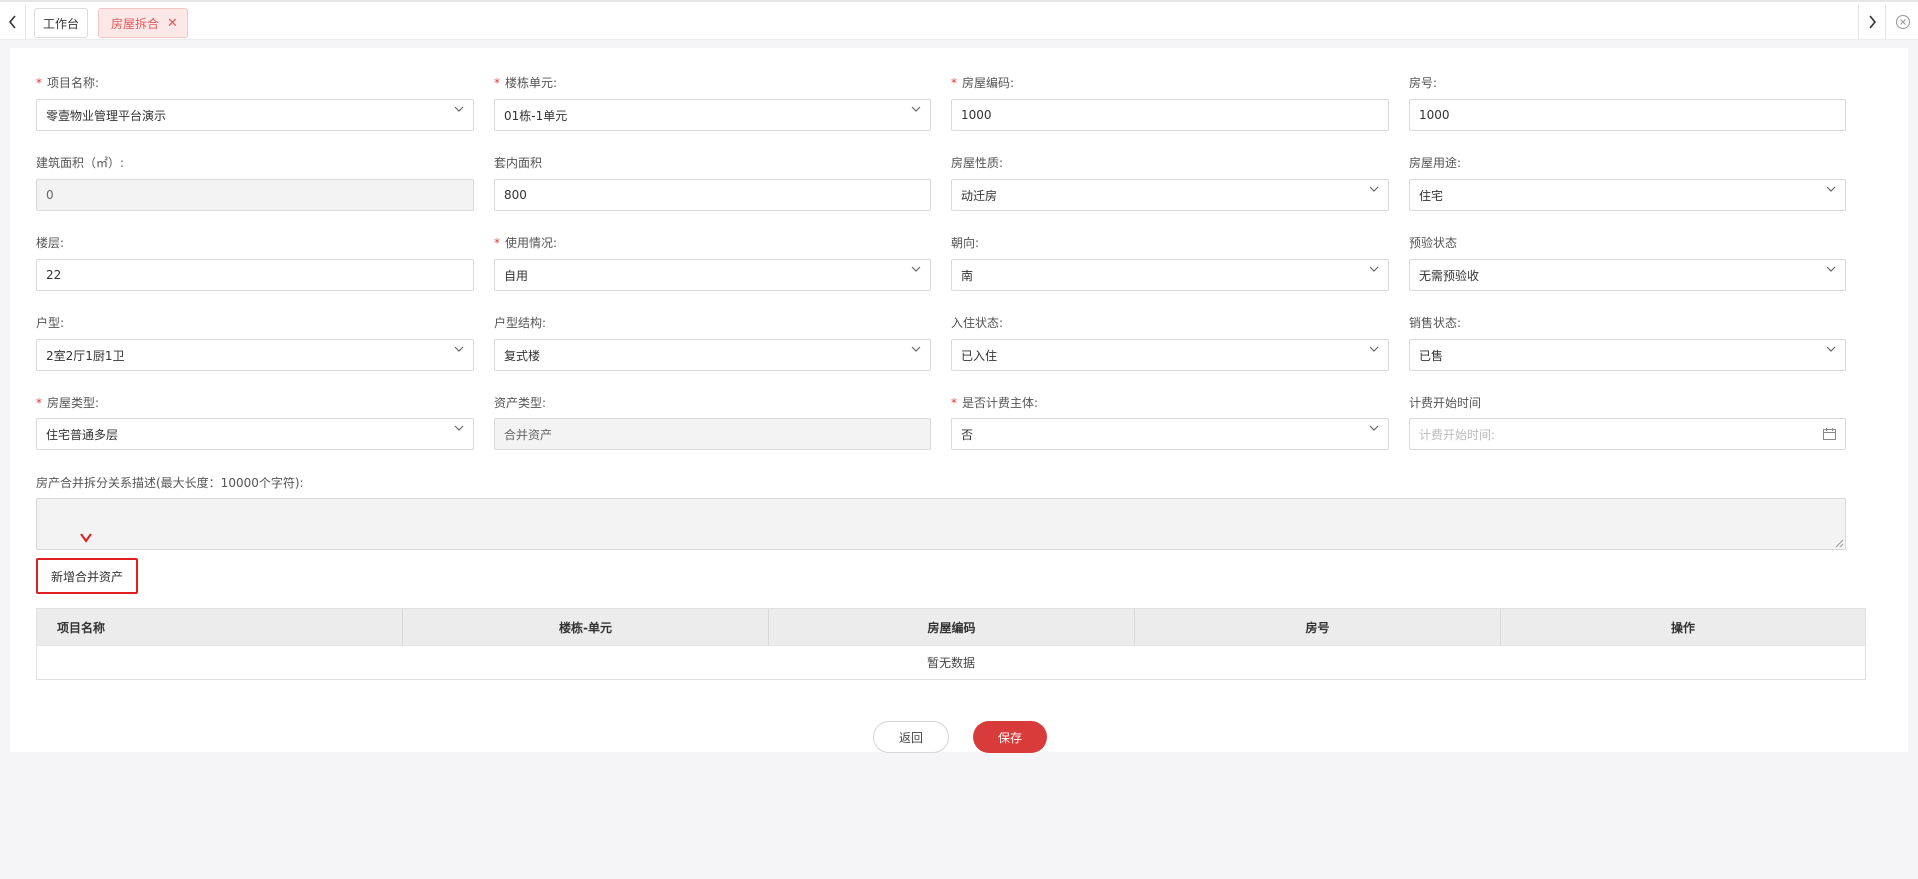 This screenshot has width=1918, height=879. Describe the element at coordinates (1829, 434) in the screenshot. I see `calendar-icon` at that location.